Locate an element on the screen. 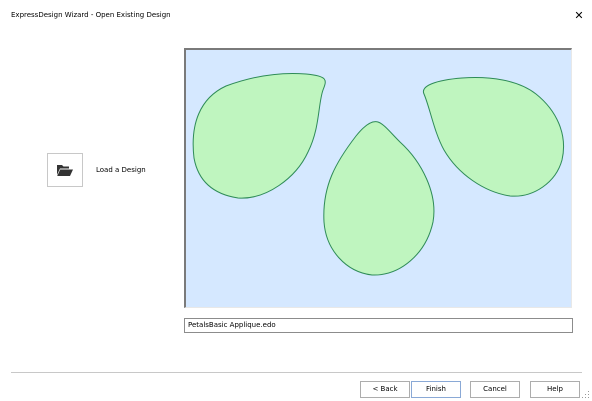 This screenshot has height=401, width=592. footer-divider is located at coordinates (296, 372).